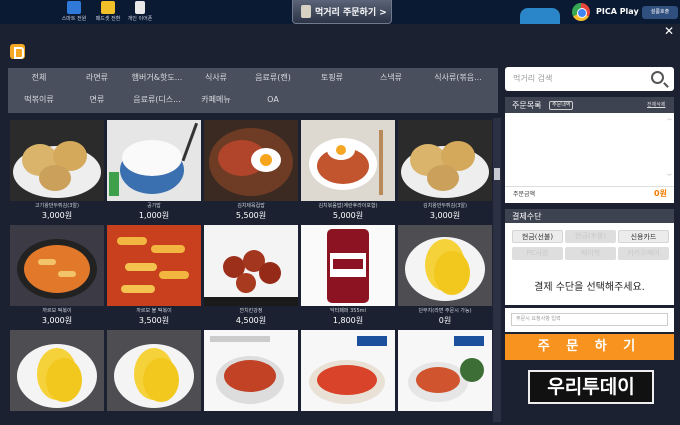 Image resolution: width=680 pixels, height=425 pixels. What do you see at coordinates (656, 104) in the screenshot?
I see `clear-all-link: 전체삭제` at bounding box center [656, 104].